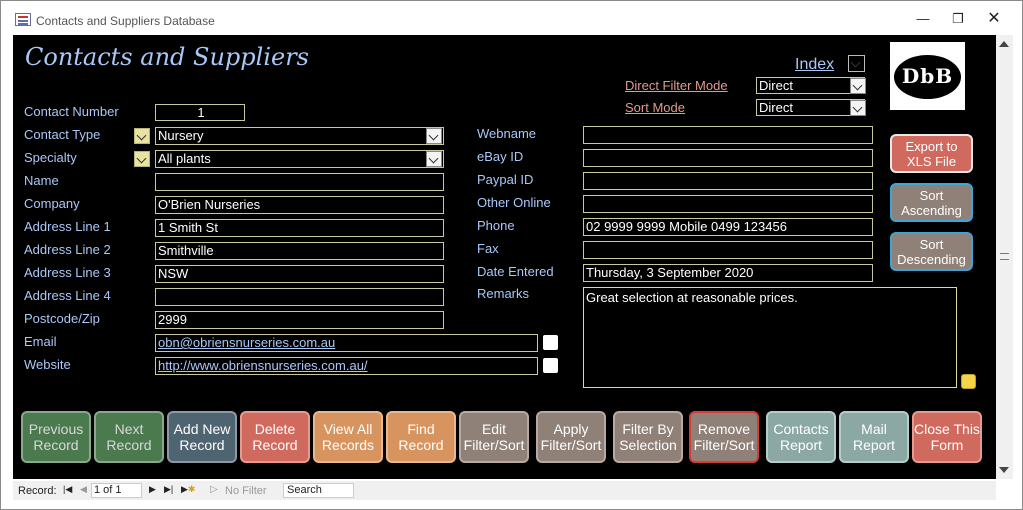 This screenshot has height=510, width=1023. What do you see at coordinates (505, 179) in the screenshot?
I see `paypal-id-label: Paypal ID` at bounding box center [505, 179].